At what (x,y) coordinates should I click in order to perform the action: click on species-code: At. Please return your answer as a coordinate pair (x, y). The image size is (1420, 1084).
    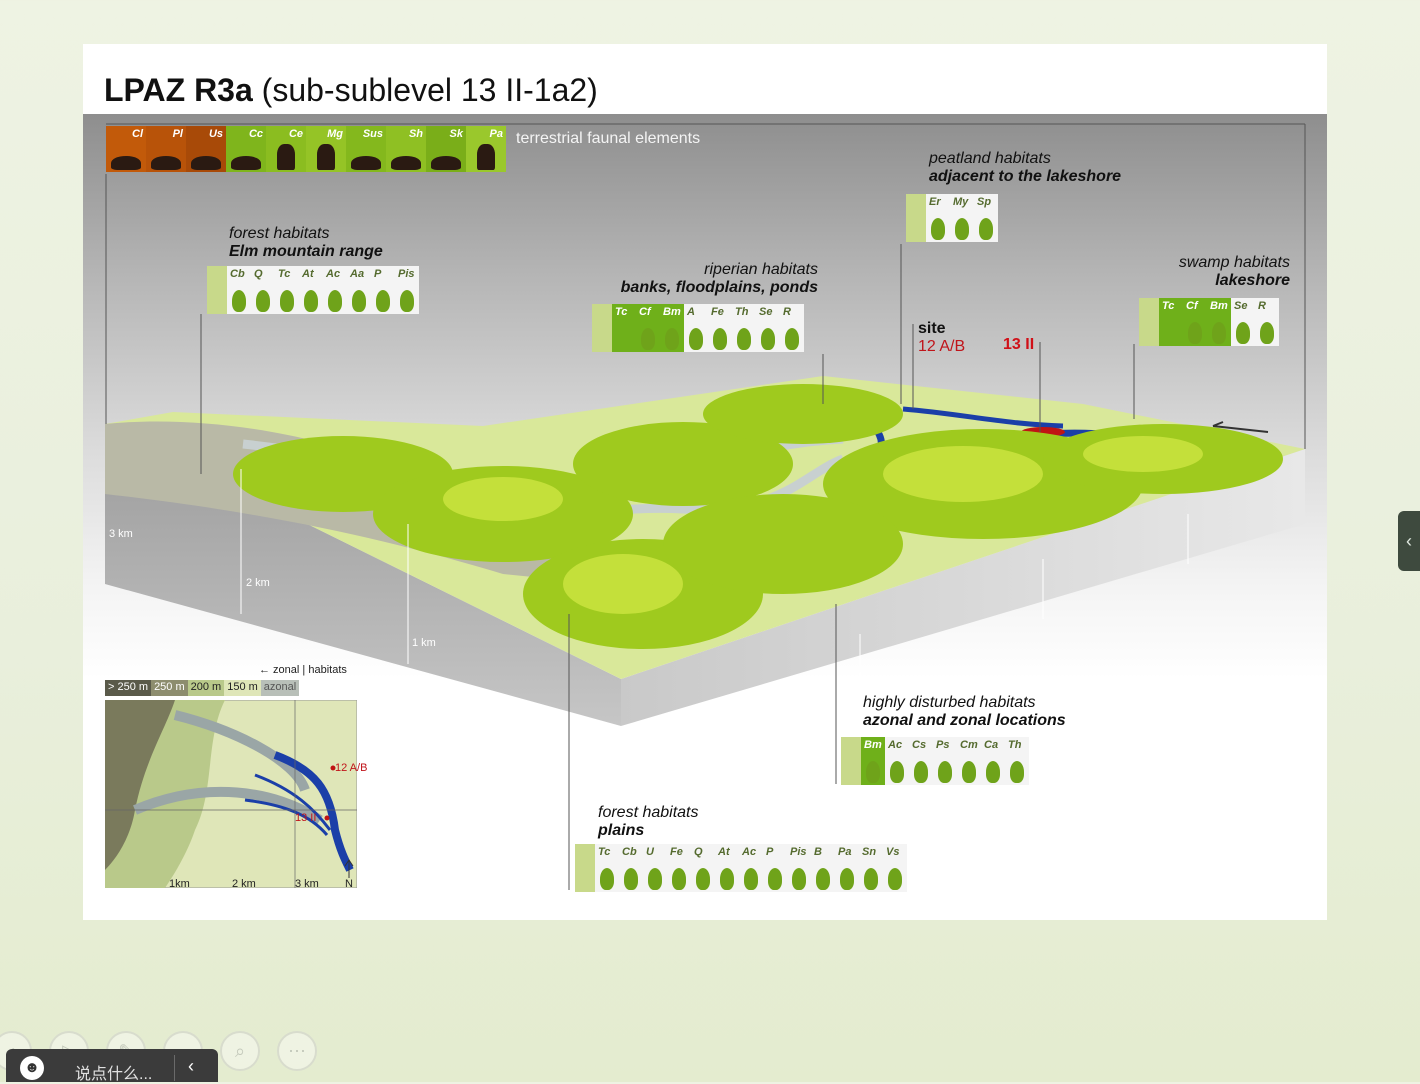
    Looking at the image, I should click on (308, 274).